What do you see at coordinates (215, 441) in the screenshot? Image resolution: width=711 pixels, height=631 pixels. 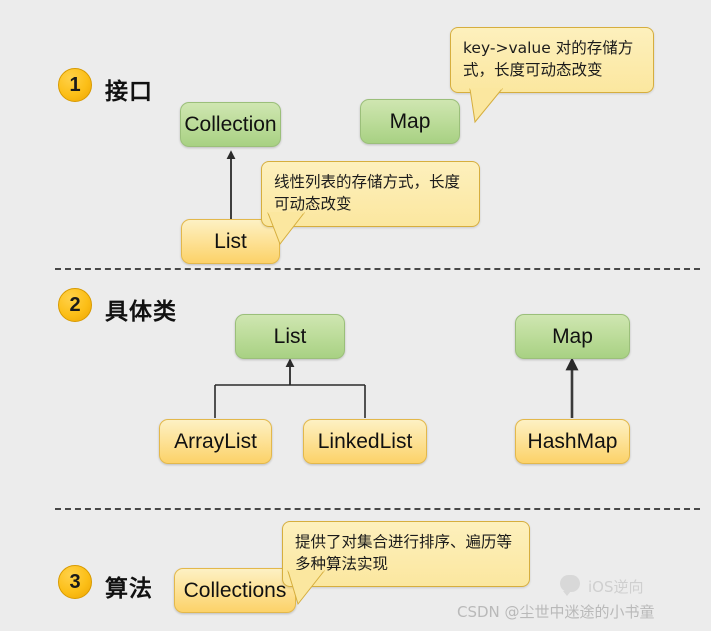 I see `node-arraylist: ArrayList` at bounding box center [215, 441].